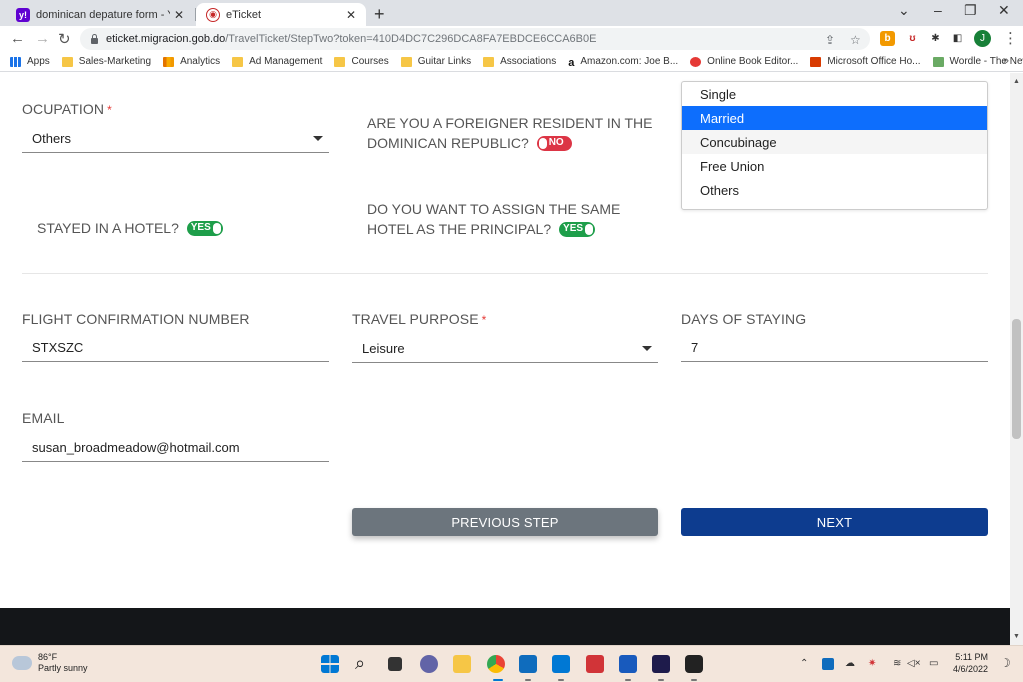 This screenshot has height=682, width=1023. I want to click on tray-chevron-icon: ⌃, so click(804, 663).